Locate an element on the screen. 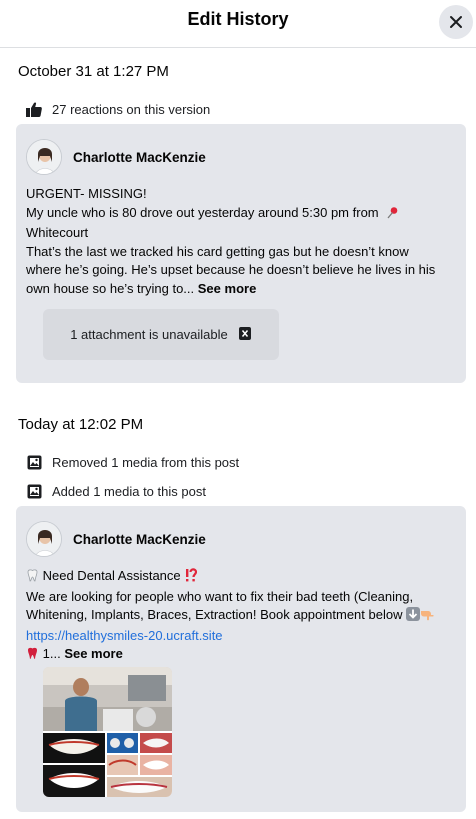 This screenshot has width=476, height=819. reactions-row: 27 reactions on this version is located at coordinates (118, 109).